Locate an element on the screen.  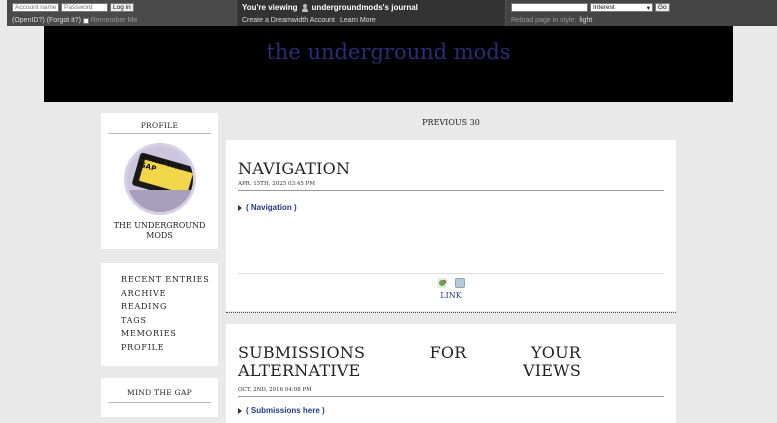
userpic: MIND THE GAP is located at coordinates (159, 179).